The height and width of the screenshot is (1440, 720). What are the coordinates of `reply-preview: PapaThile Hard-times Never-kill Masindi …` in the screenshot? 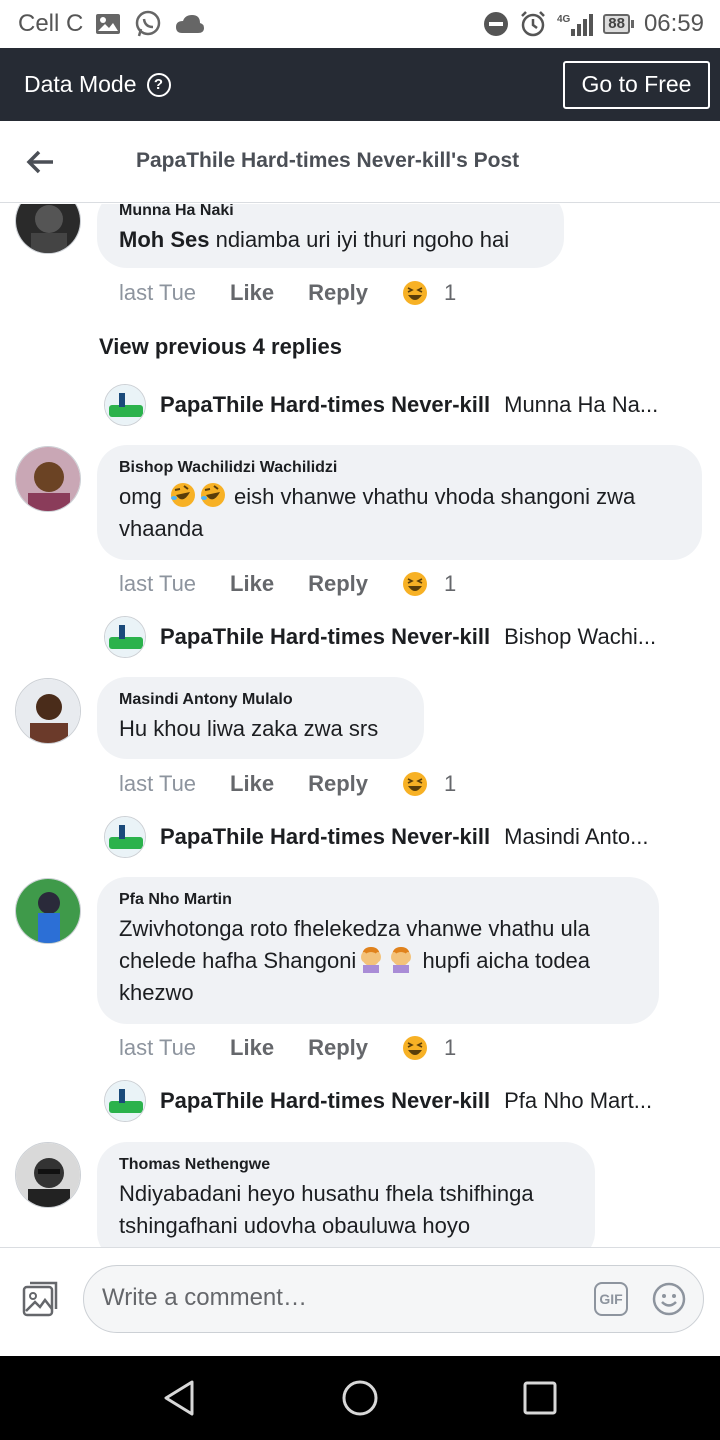 It's located at (399, 837).